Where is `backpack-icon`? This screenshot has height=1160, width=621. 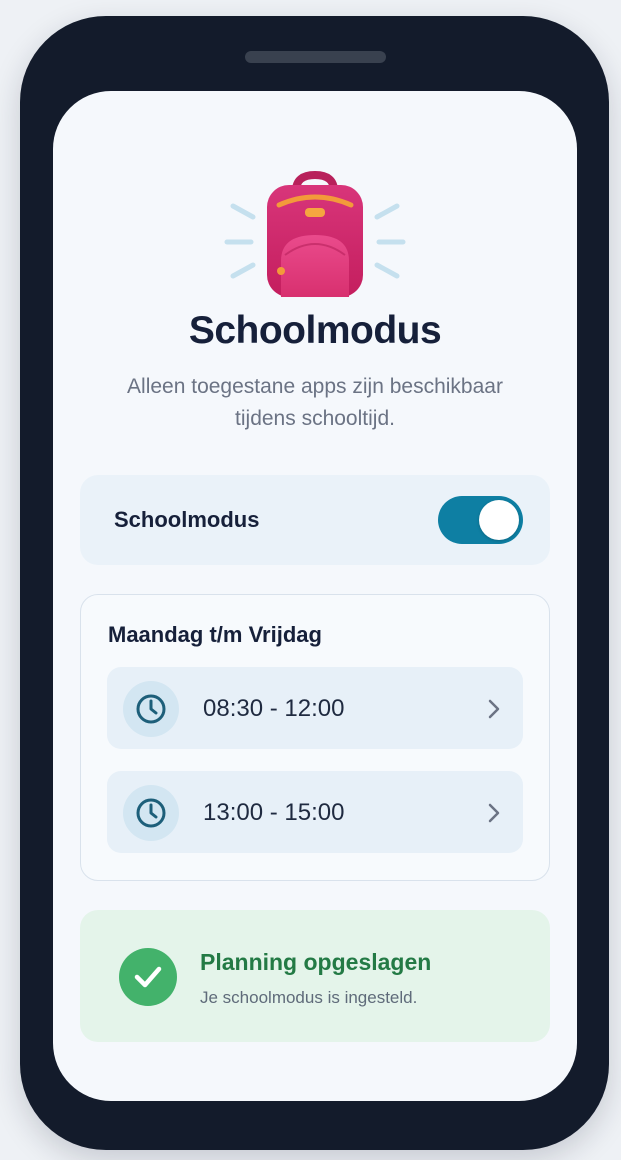 backpack-icon is located at coordinates (315, 233).